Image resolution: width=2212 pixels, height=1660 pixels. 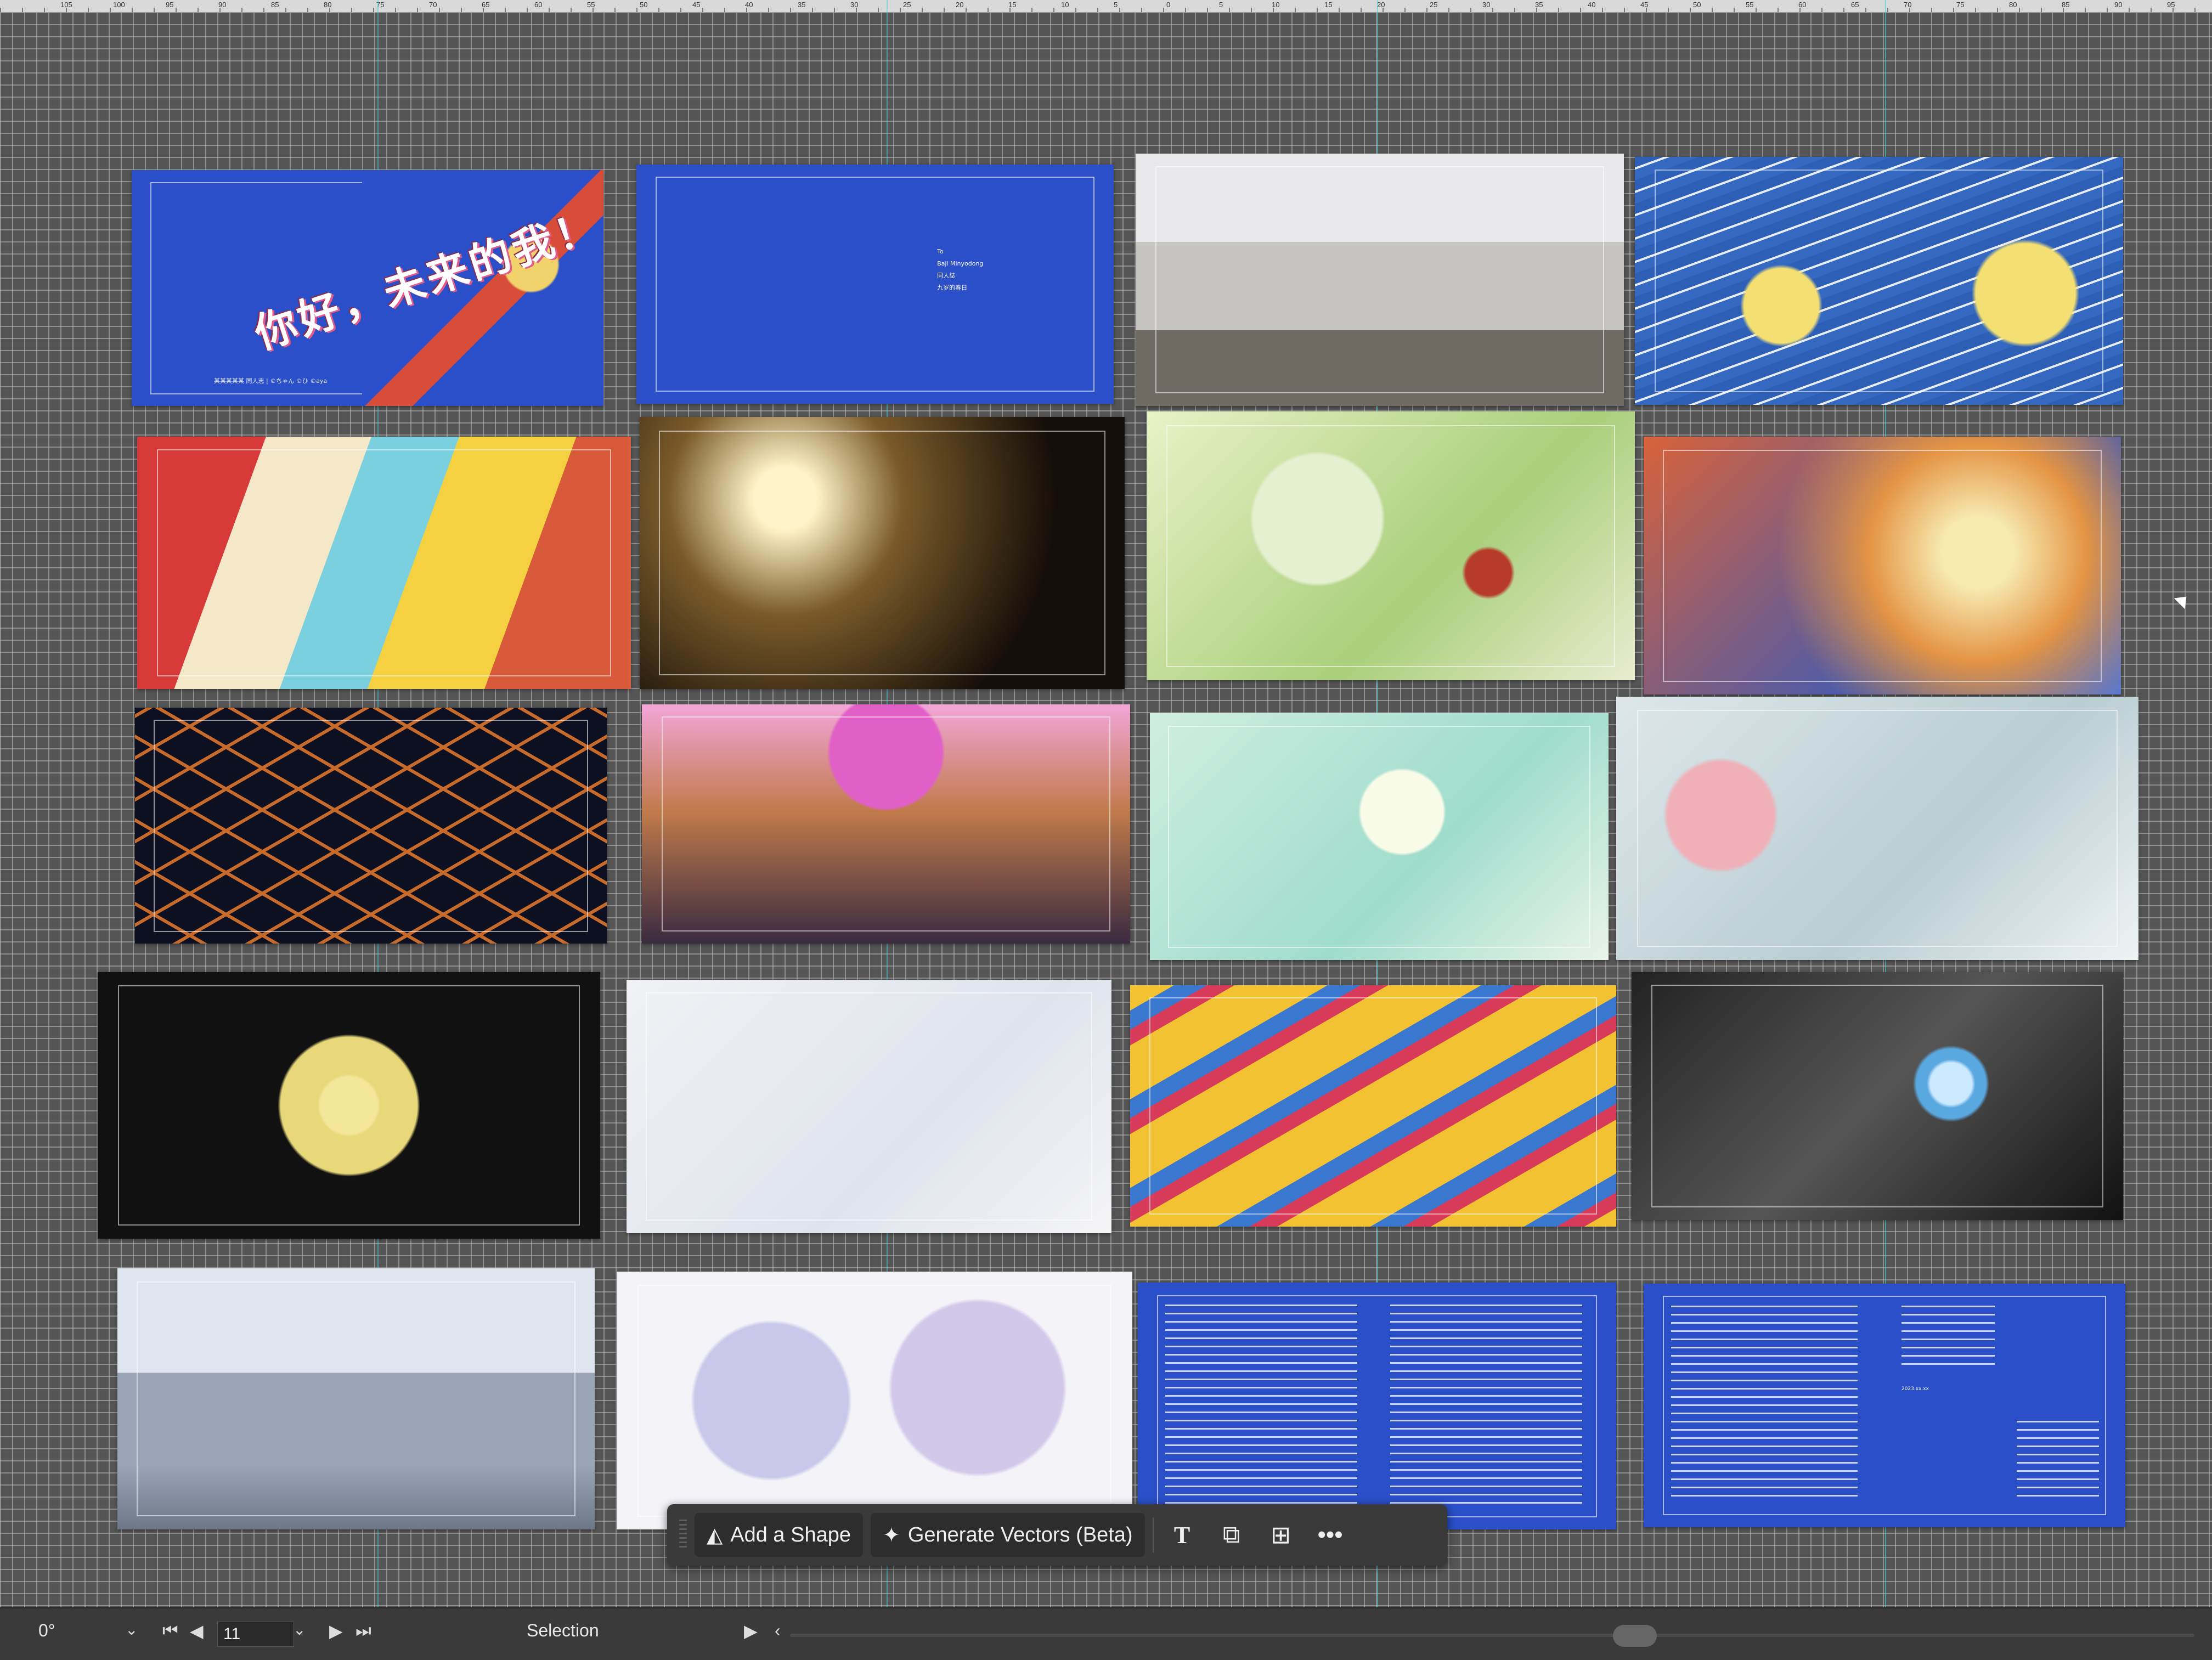 What do you see at coordinates (1915, 1389) in the screenshot?
I see `text-date: 2023.xx.xx` at bounding box center [1915, 1389].